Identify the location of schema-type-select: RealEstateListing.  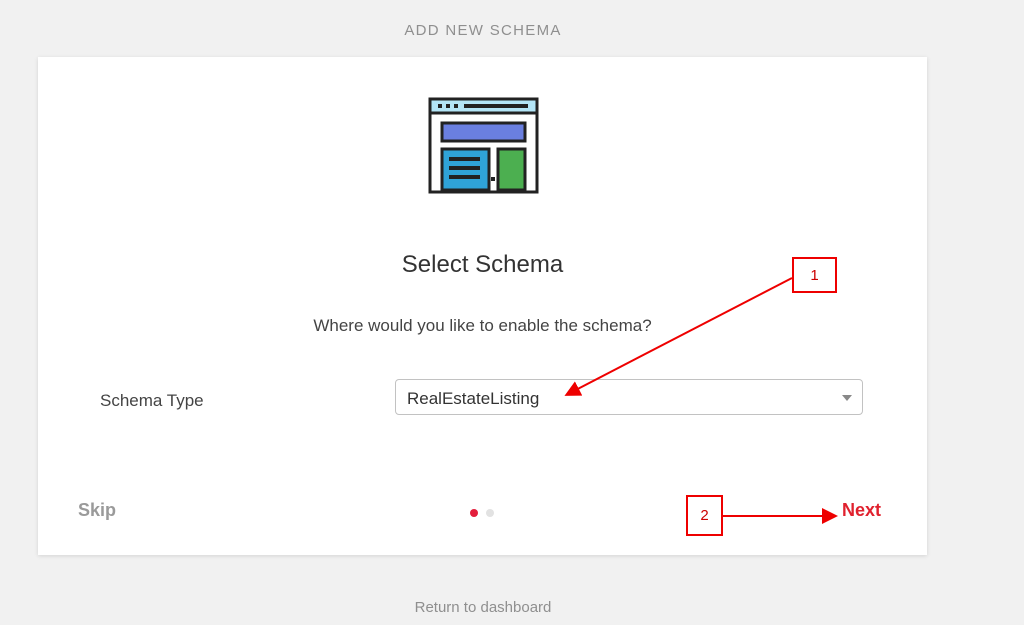
(629, 397).